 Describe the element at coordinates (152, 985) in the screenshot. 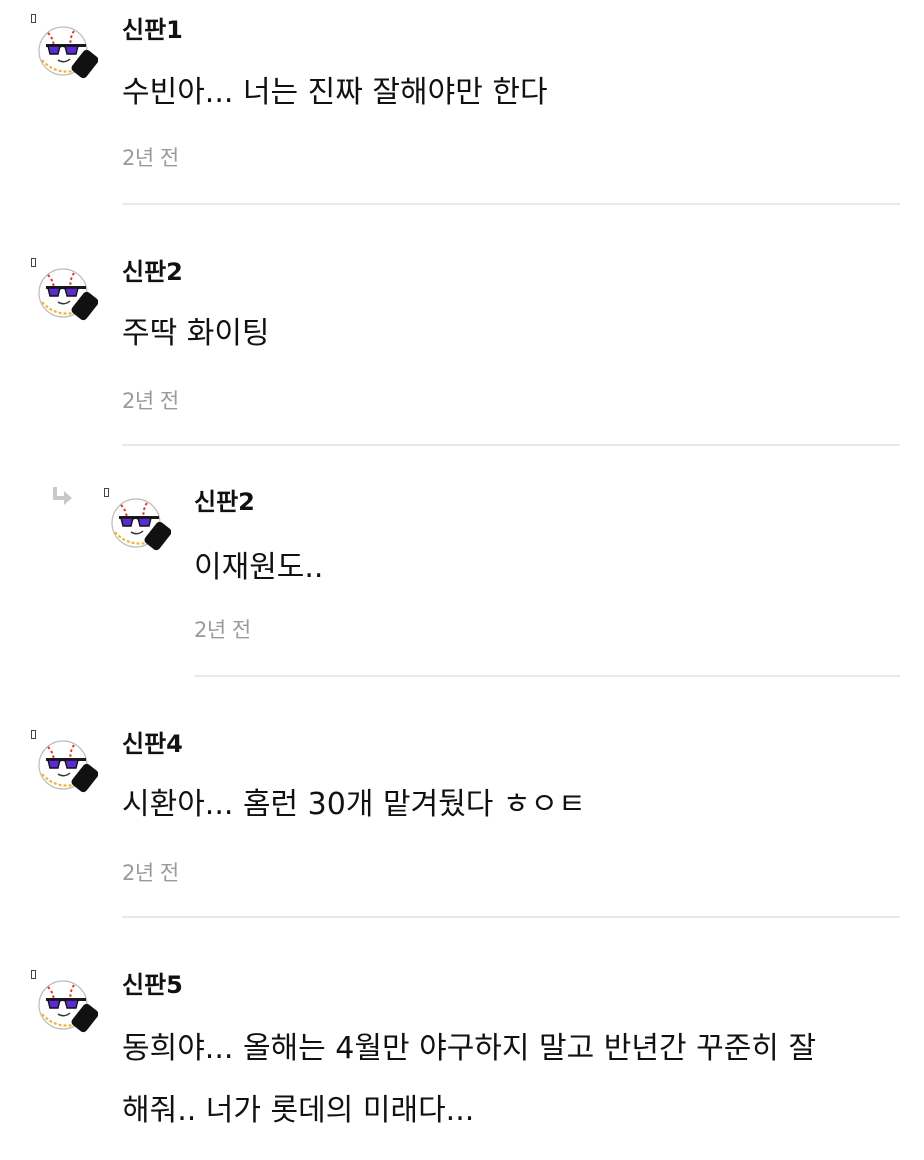

I see `comment-username: 신판5` at that location.